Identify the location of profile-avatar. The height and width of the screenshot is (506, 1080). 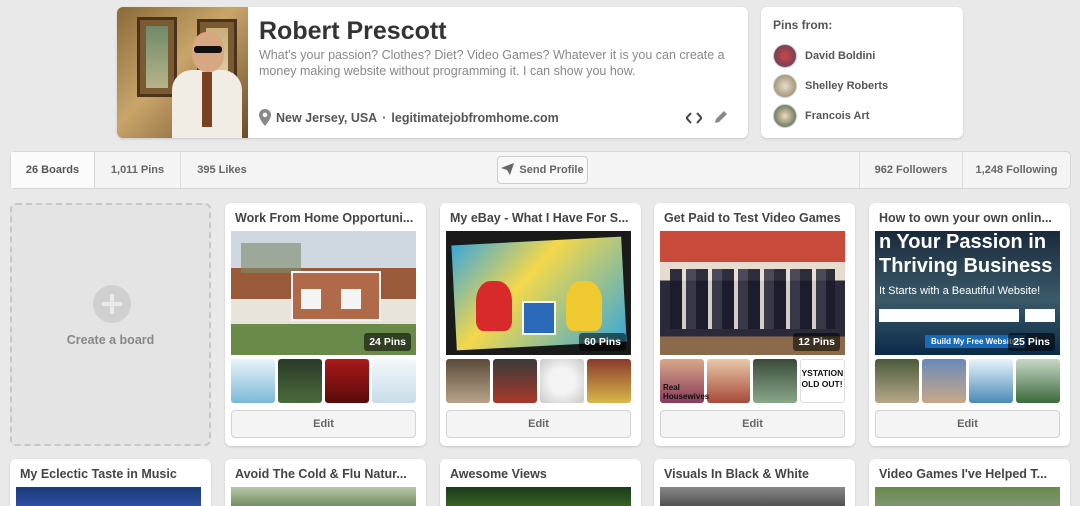
(182, 72).